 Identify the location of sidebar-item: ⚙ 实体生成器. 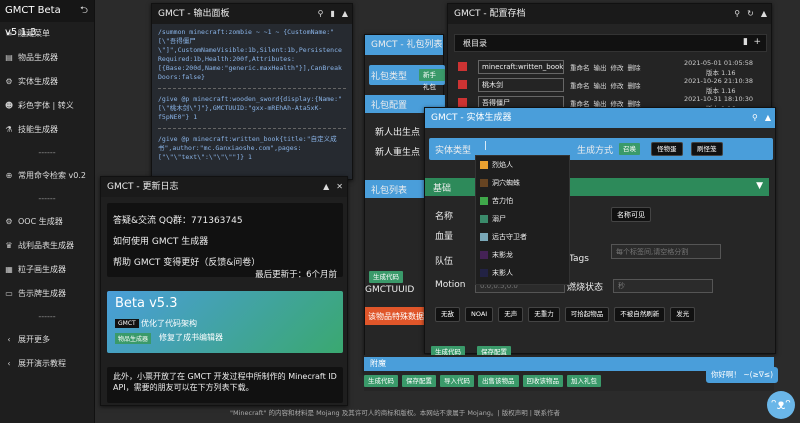
(47, 82).